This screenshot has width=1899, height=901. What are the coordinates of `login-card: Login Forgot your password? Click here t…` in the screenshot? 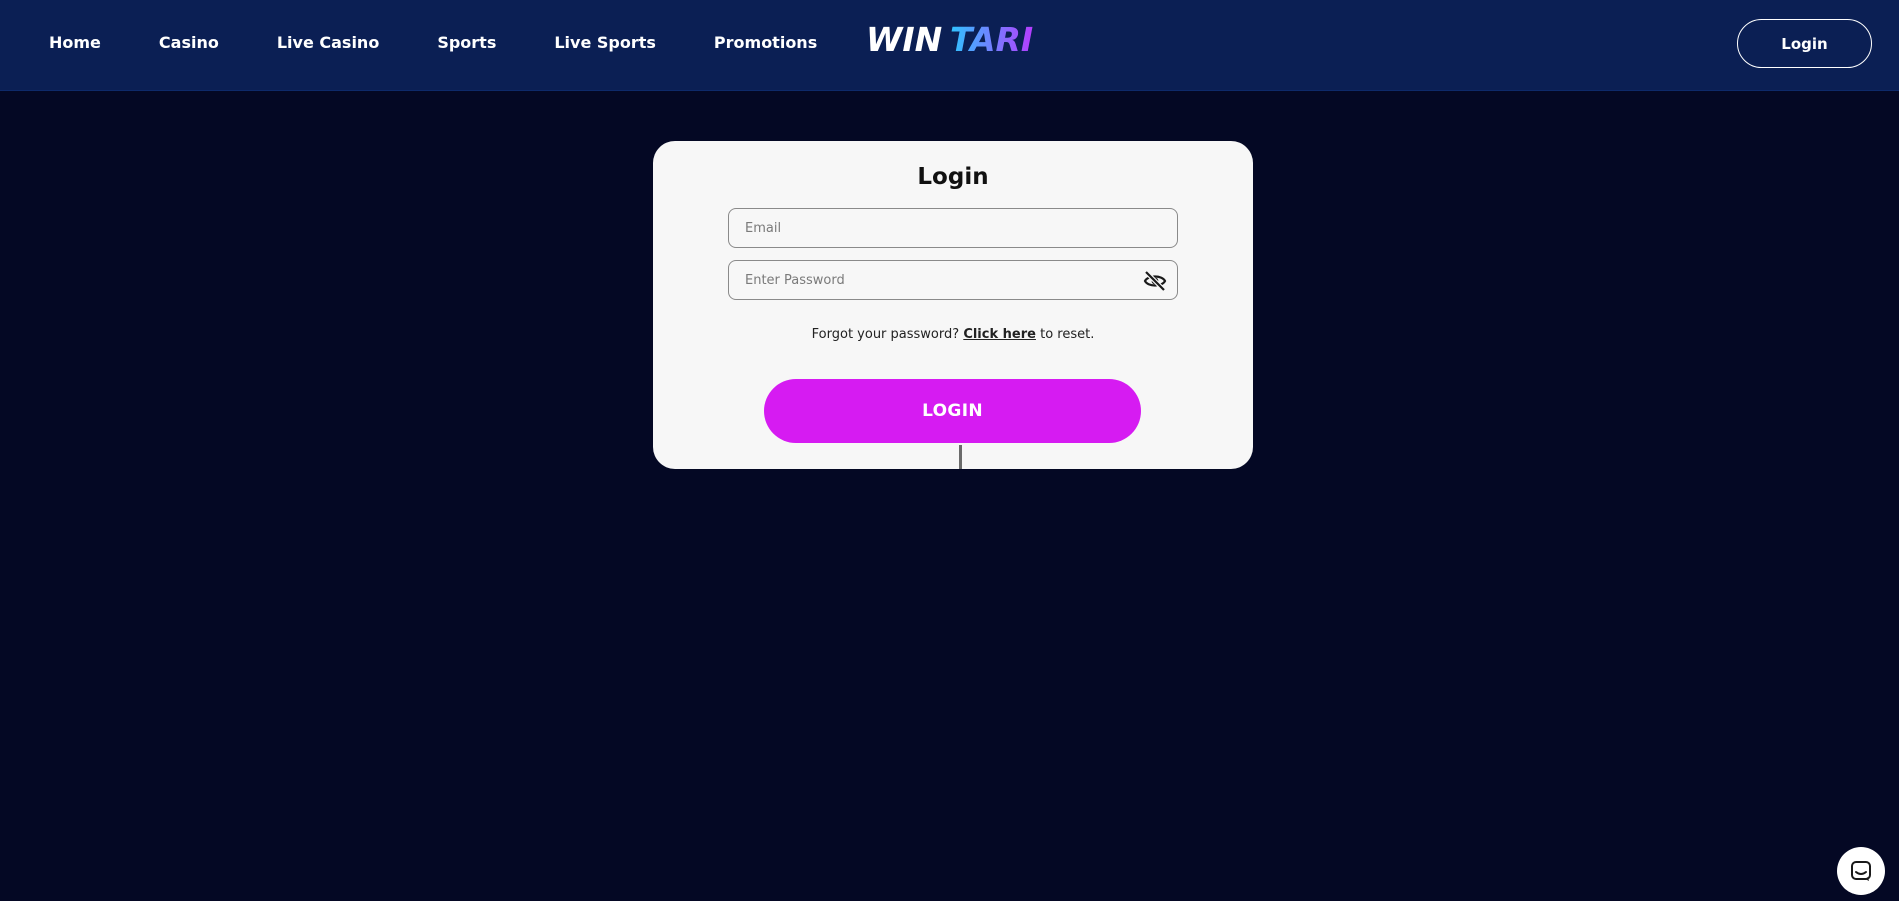 It's located at (953, 305).